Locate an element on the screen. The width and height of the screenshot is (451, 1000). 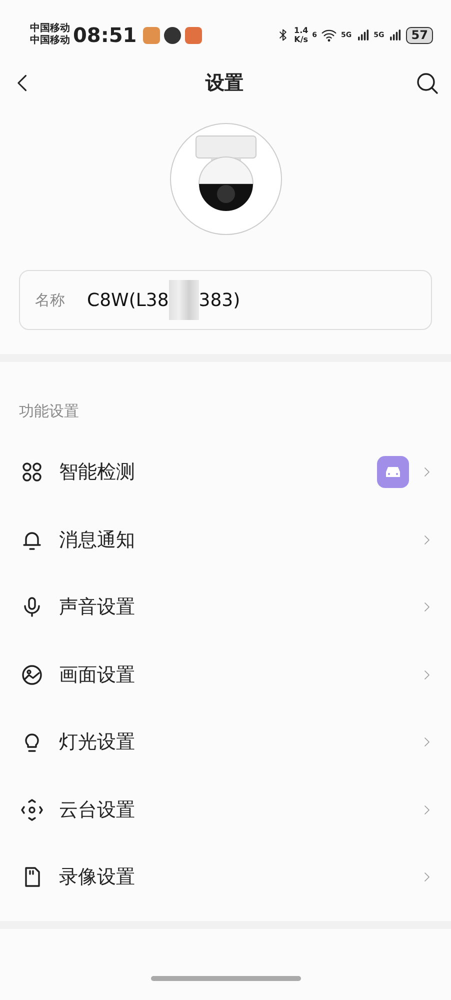
menu-label: 录像设置 is located at coordinates (97, 877).